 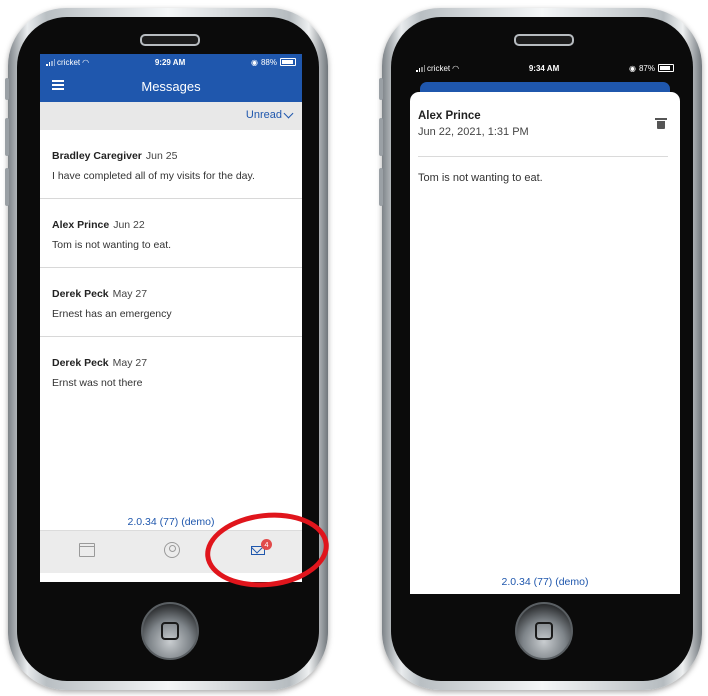 What do you see at coordinates (171, 302) in the screenshot?
I see `message-item: Derek Peck May 27 Ernest has an emergency` at bounding box center [171, 302].